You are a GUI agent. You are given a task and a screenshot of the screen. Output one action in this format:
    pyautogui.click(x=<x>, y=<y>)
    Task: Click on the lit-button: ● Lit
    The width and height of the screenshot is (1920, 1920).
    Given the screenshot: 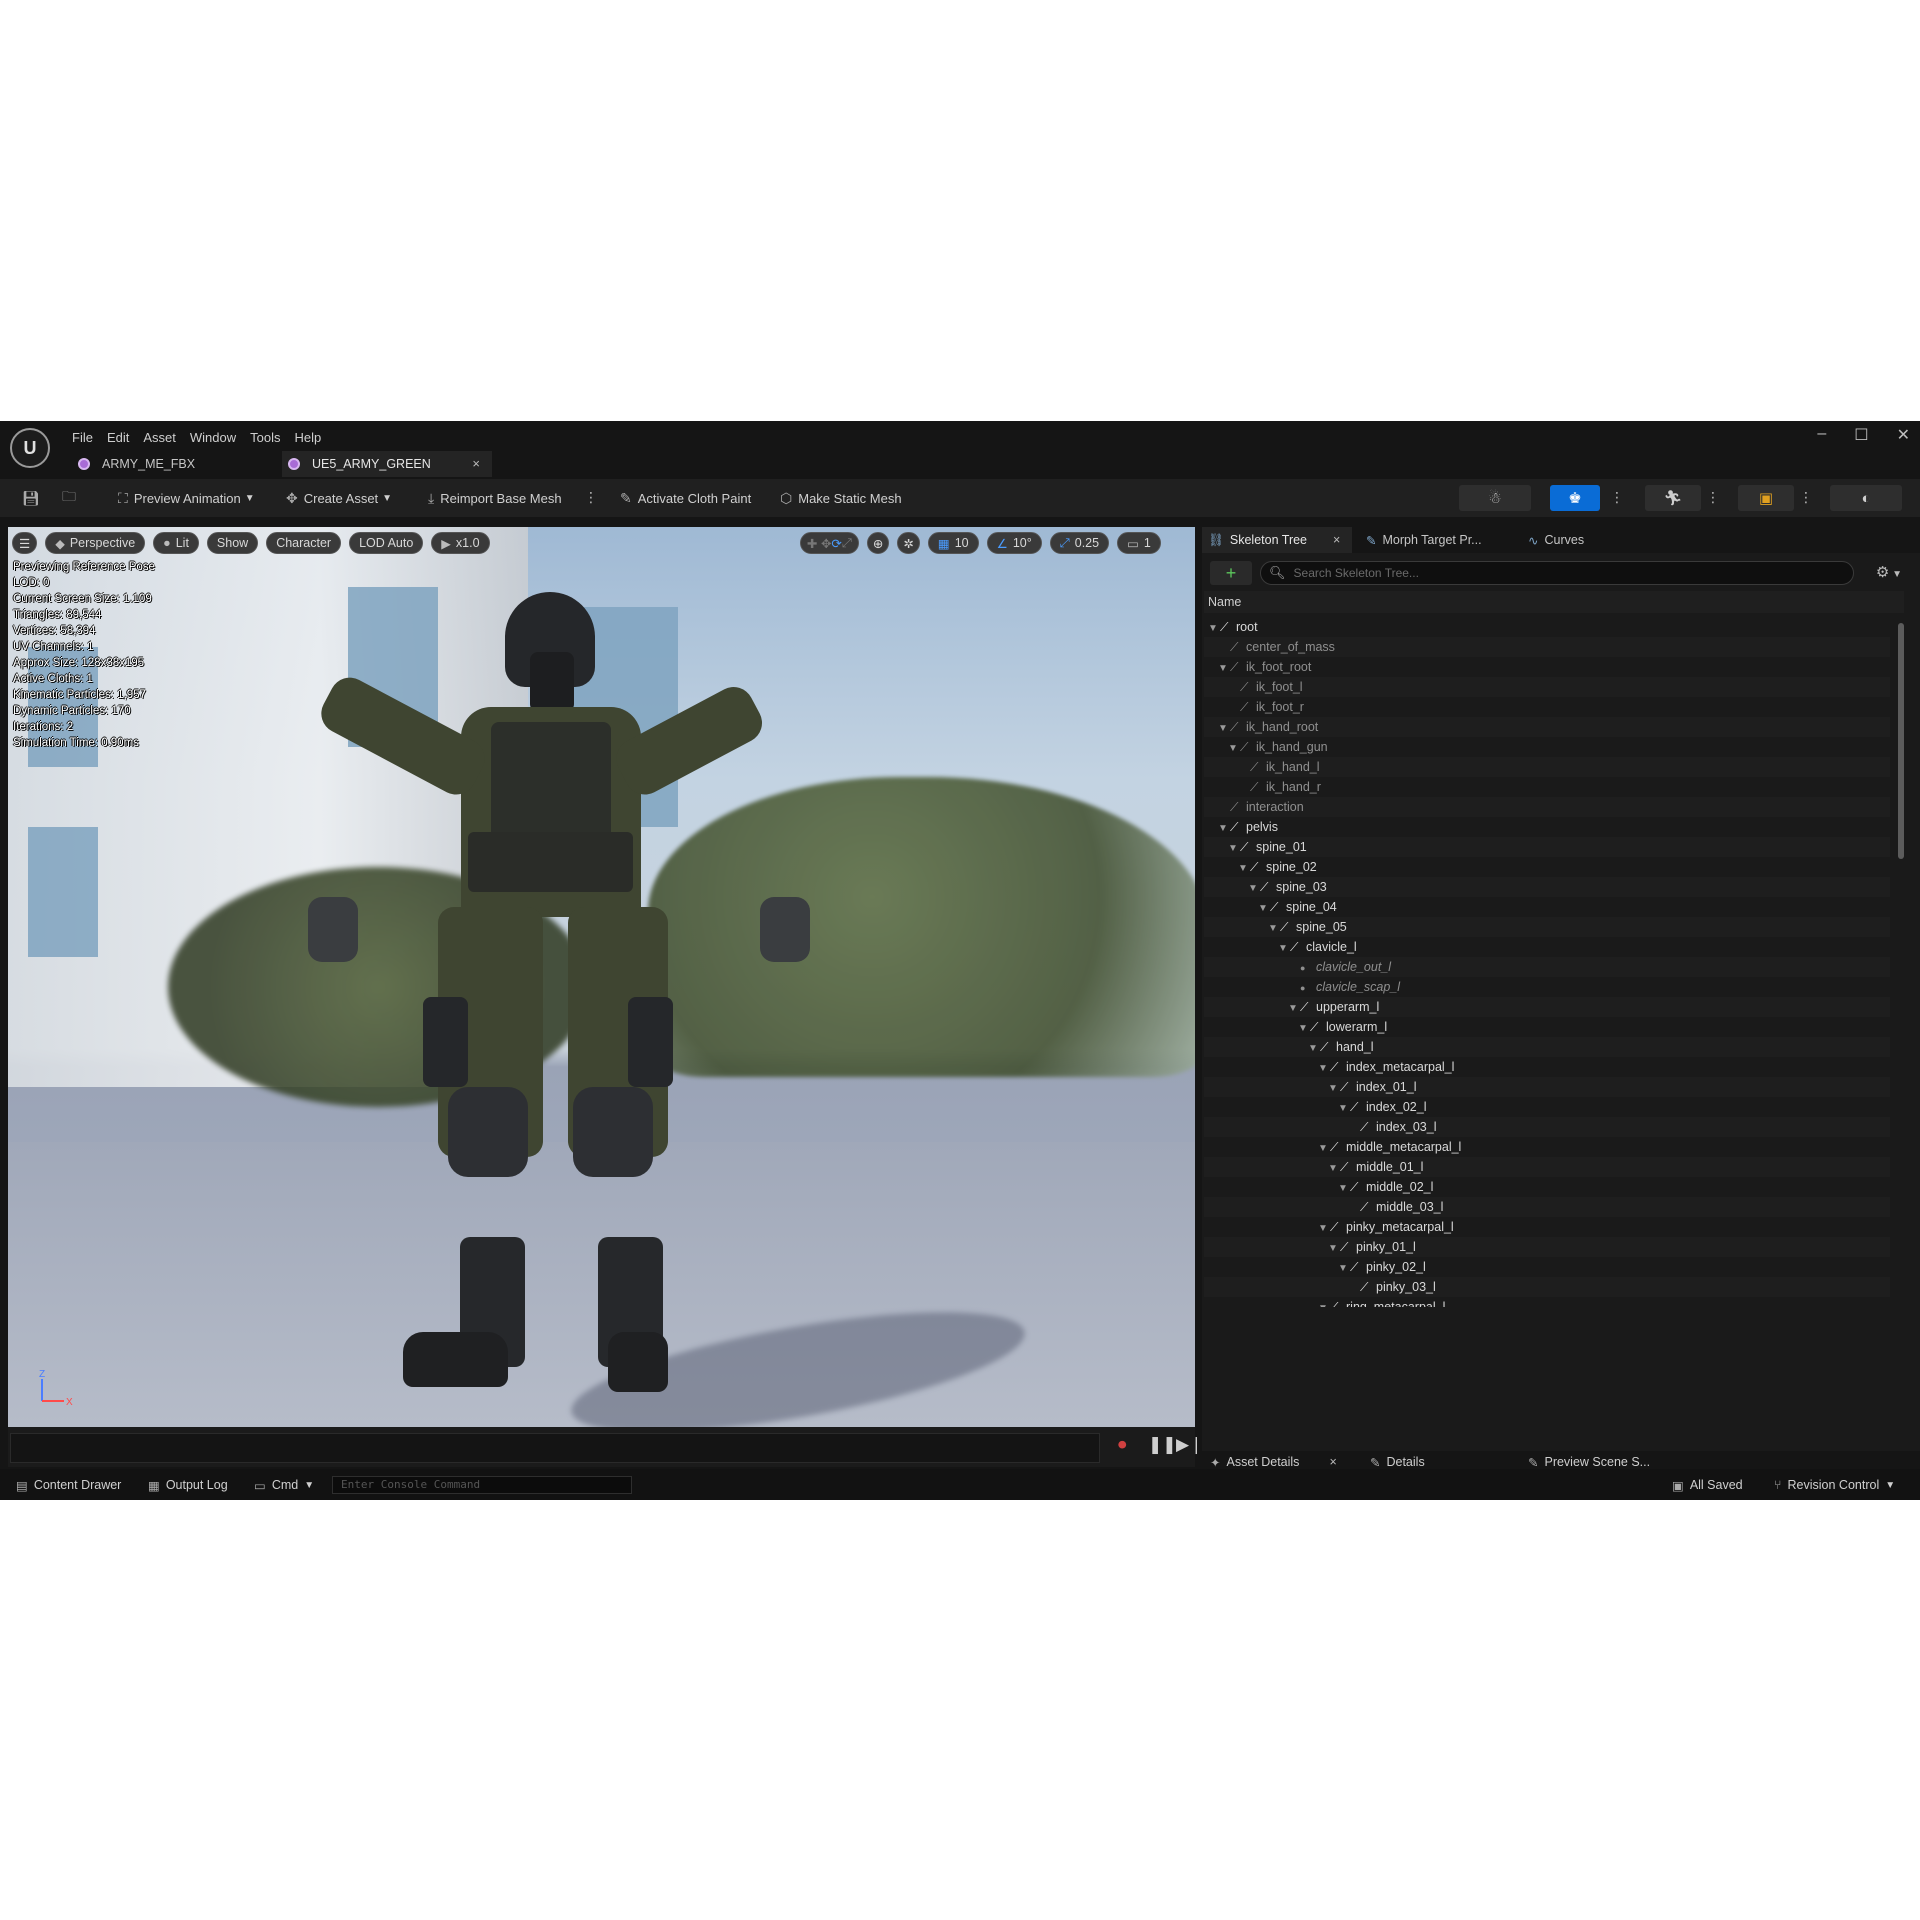 What is the action you would take?
    pyautogui.click(x=176, y=543)
    